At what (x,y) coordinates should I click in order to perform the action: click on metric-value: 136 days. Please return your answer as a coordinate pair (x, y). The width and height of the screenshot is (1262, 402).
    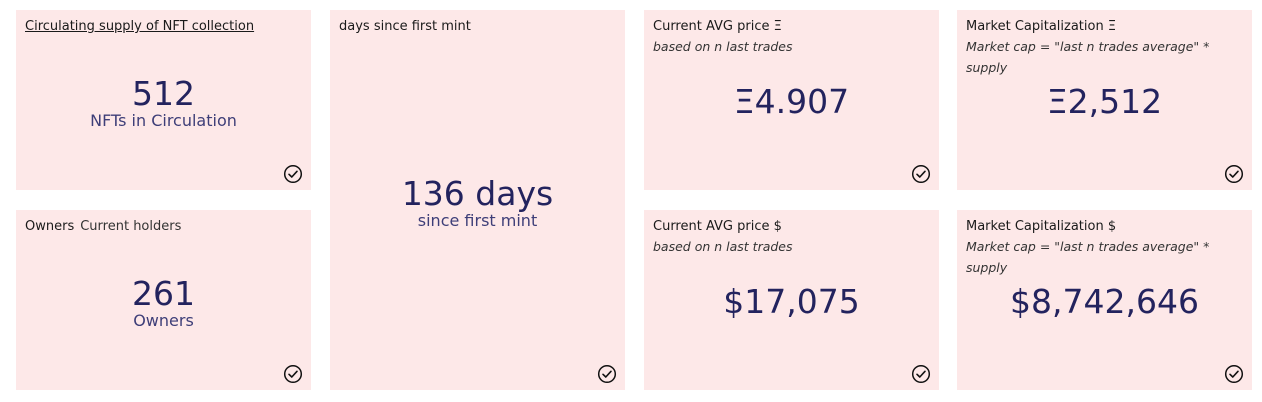
    Looking at the image, I should click on (477, 193).